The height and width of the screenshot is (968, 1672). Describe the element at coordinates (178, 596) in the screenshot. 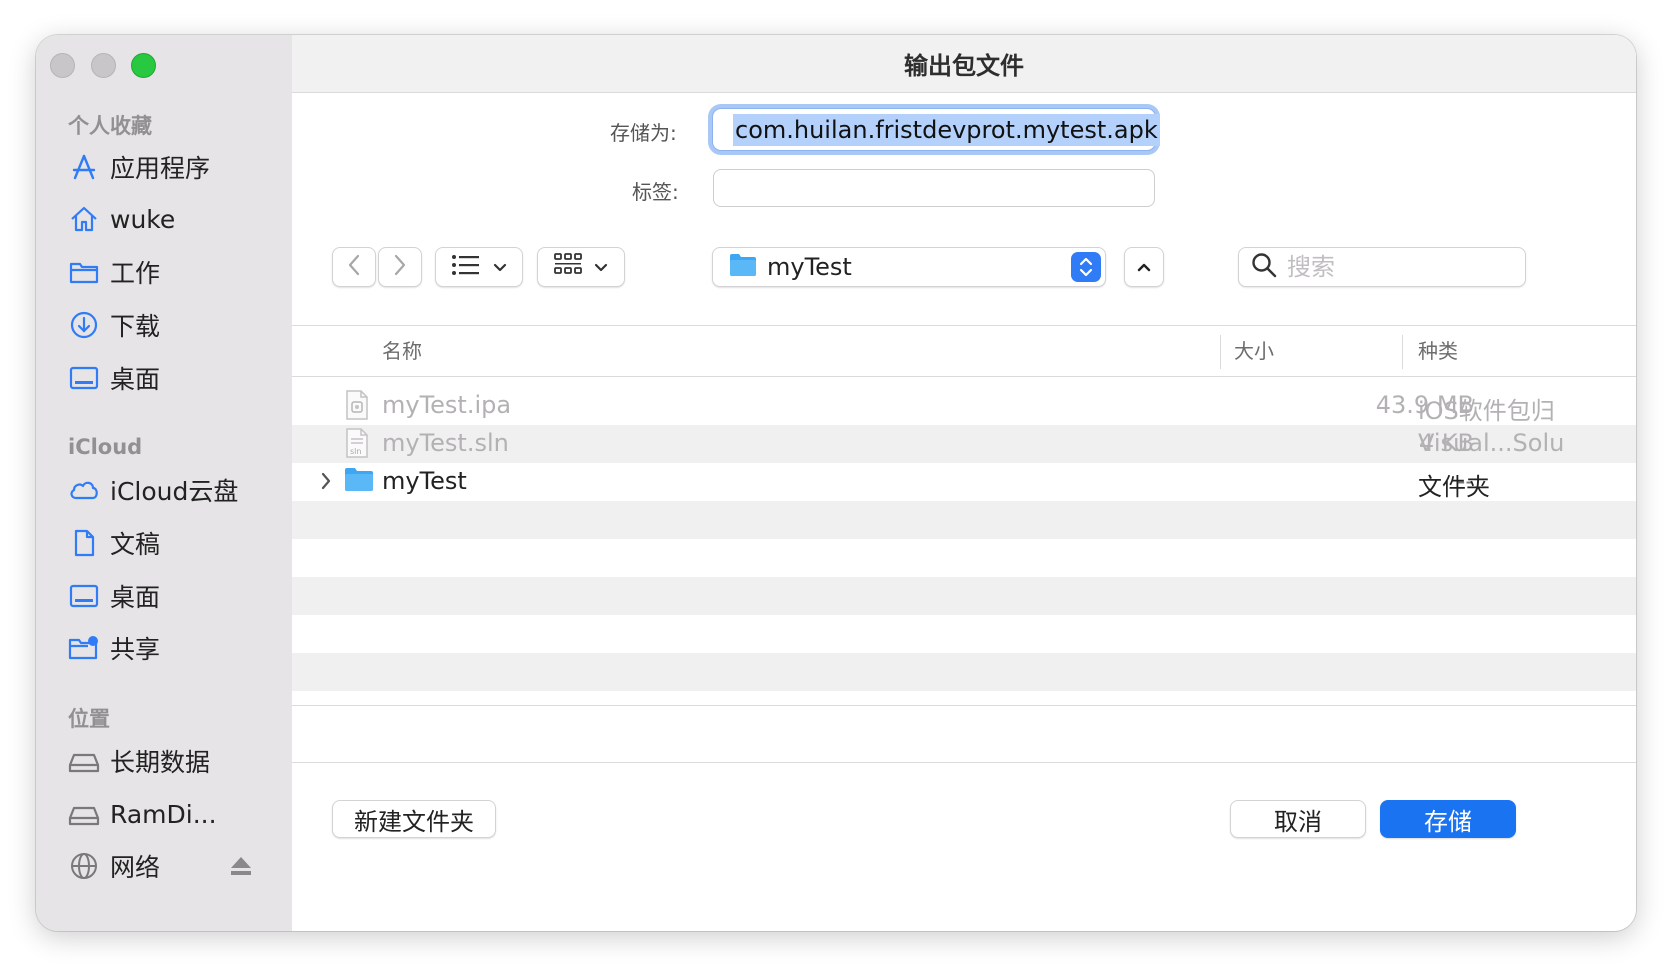

I see `sidebar-item-icloud-desktop: 桌面` at that location.